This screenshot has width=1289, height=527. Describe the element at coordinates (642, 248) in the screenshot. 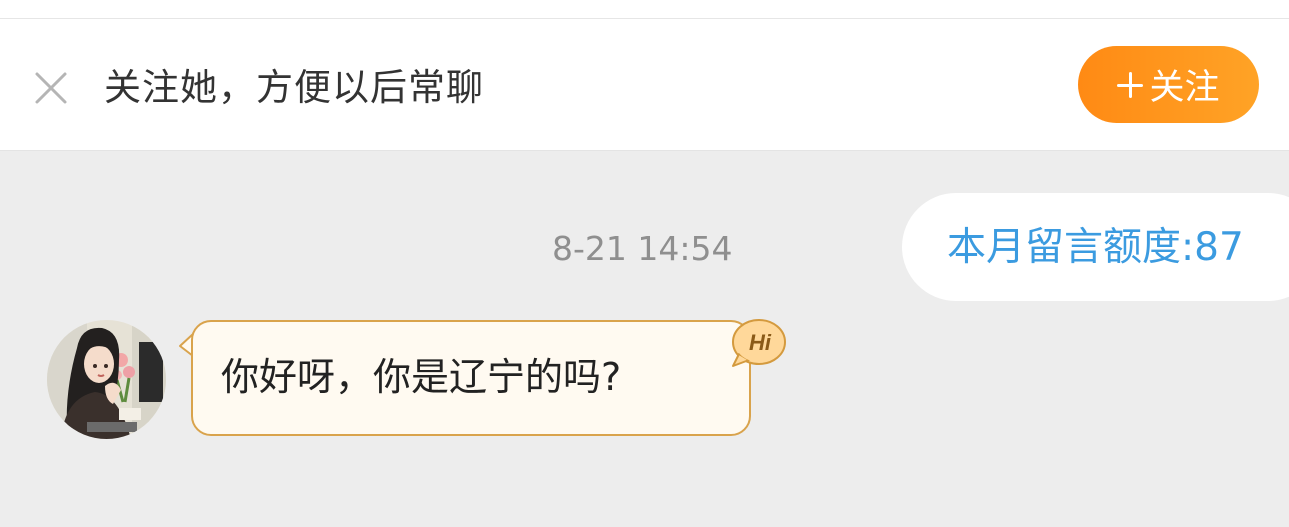

I see `message-timestamp: 8-21 14:54` at that location.